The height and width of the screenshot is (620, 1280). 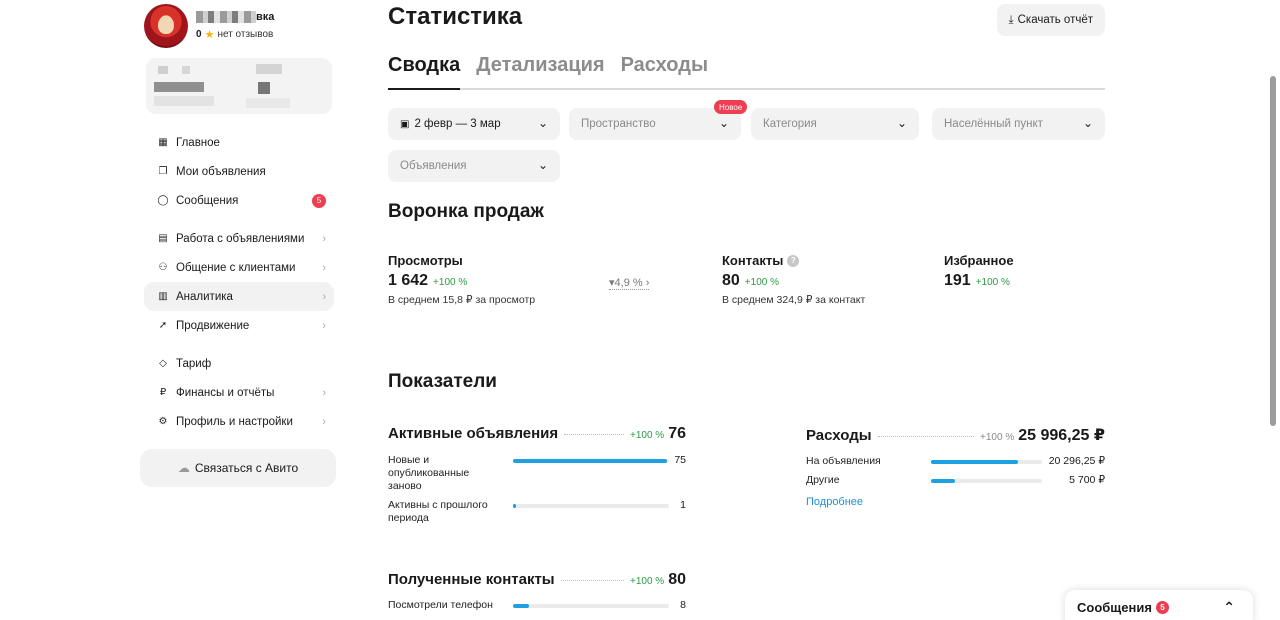 What do you see at coordinates (761, 282) in the screenshot?
I see `contacts-delta: +100 %` at bounding box center [761, 282].